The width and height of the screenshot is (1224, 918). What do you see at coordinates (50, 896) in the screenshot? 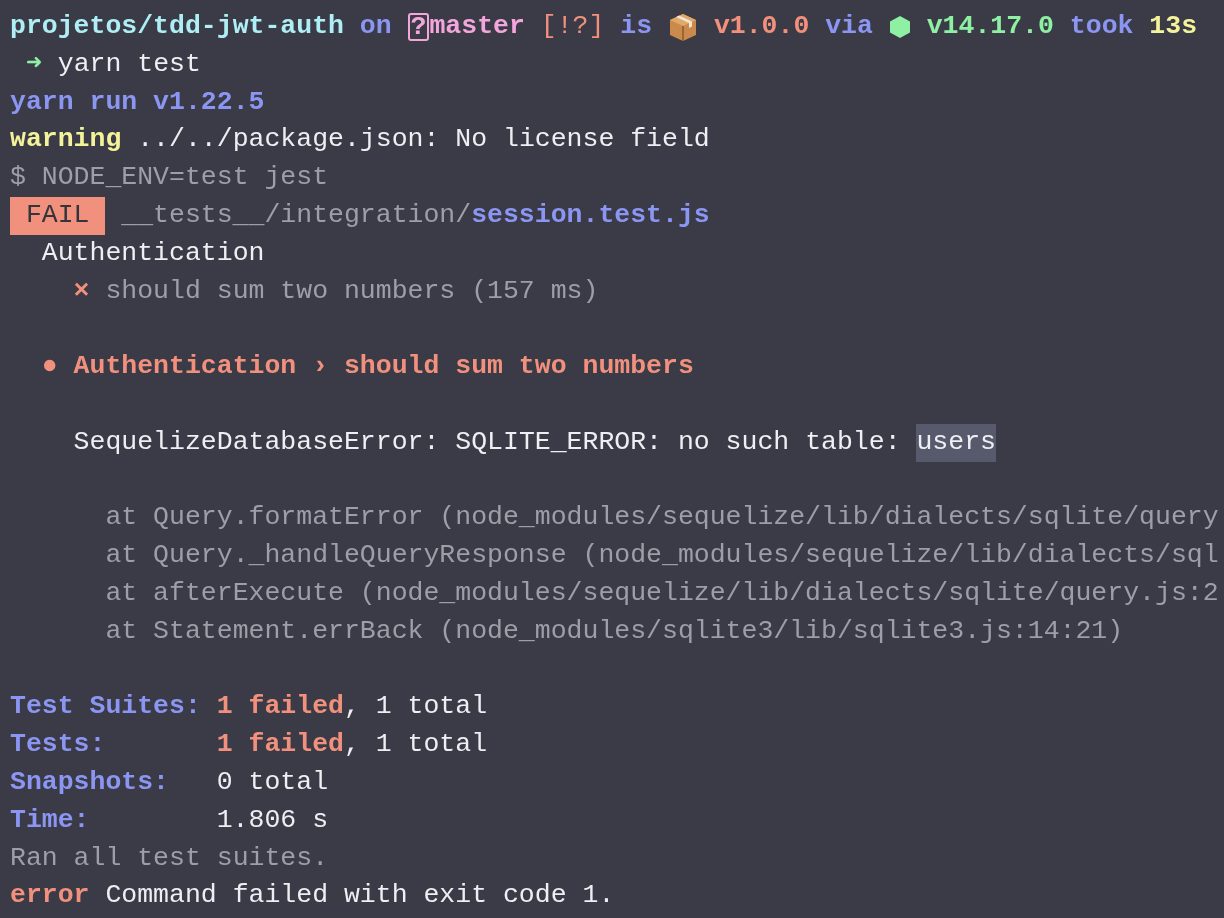
I see `terminal-text: error` at bounding box center [50, 896].